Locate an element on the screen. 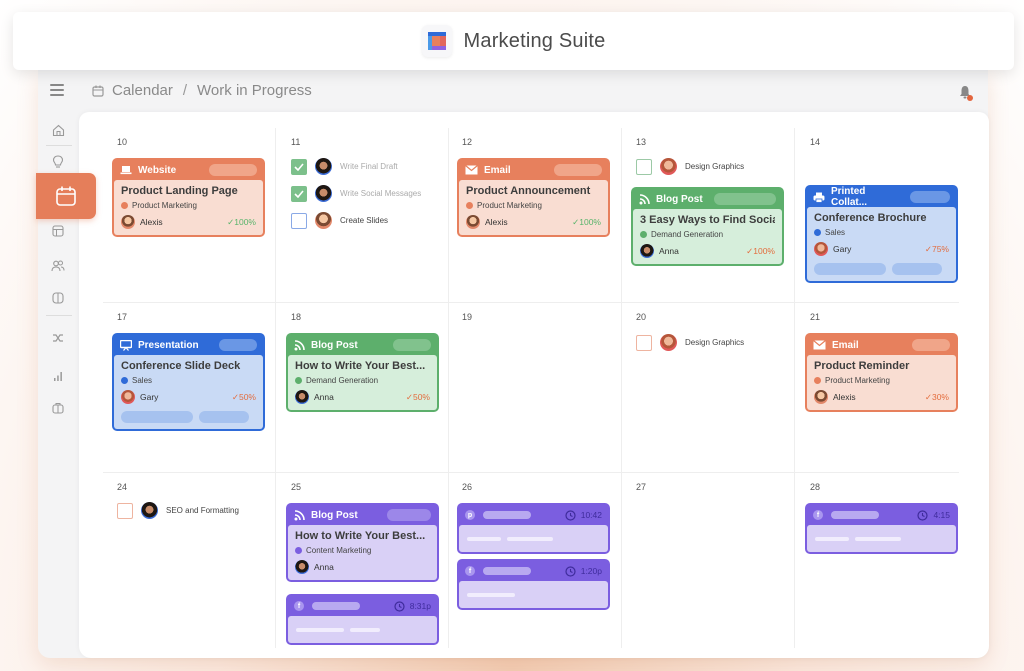 This screenshot has height=671, width=1024. calendar-small-icon is located at coordinates (98, 91).